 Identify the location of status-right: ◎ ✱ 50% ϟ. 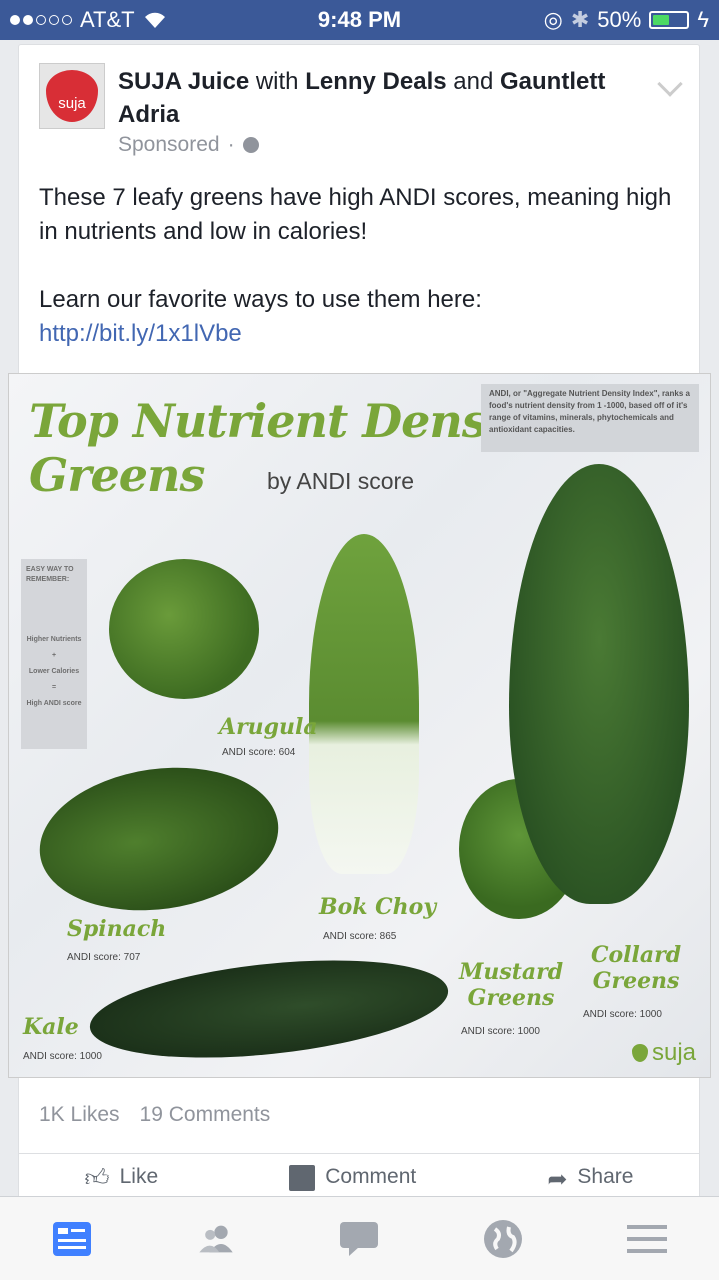
(626, 20).